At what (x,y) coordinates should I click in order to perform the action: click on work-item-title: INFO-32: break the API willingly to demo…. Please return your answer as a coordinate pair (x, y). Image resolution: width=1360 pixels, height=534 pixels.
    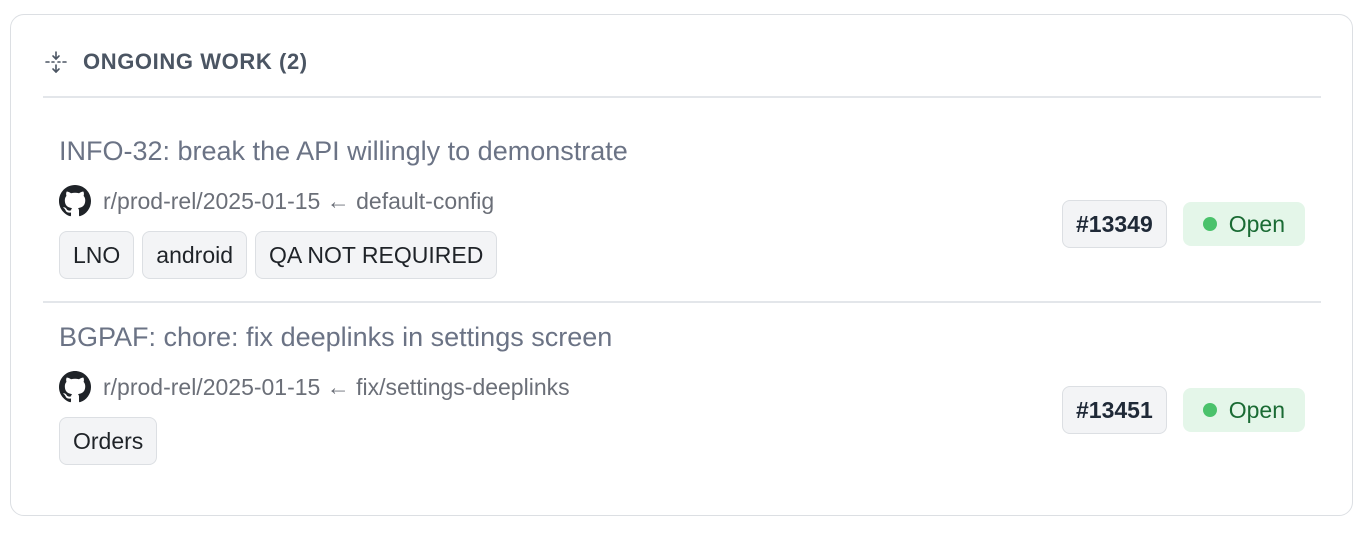
    Looking at the image, I should click on (682, 151).